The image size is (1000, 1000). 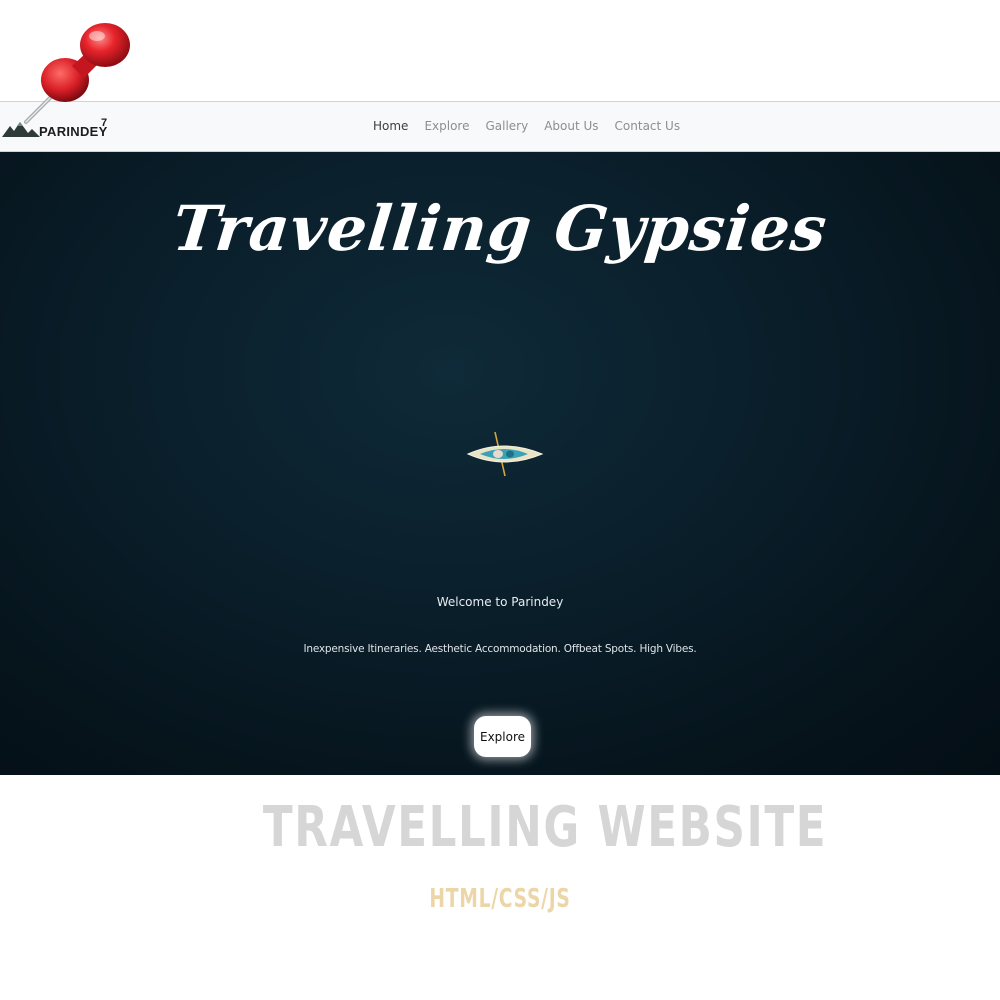 What do you see at coordinates (571, 126) in the screenshot?
I see `nav-about-us: About Us` at bounding box center [571, 126].